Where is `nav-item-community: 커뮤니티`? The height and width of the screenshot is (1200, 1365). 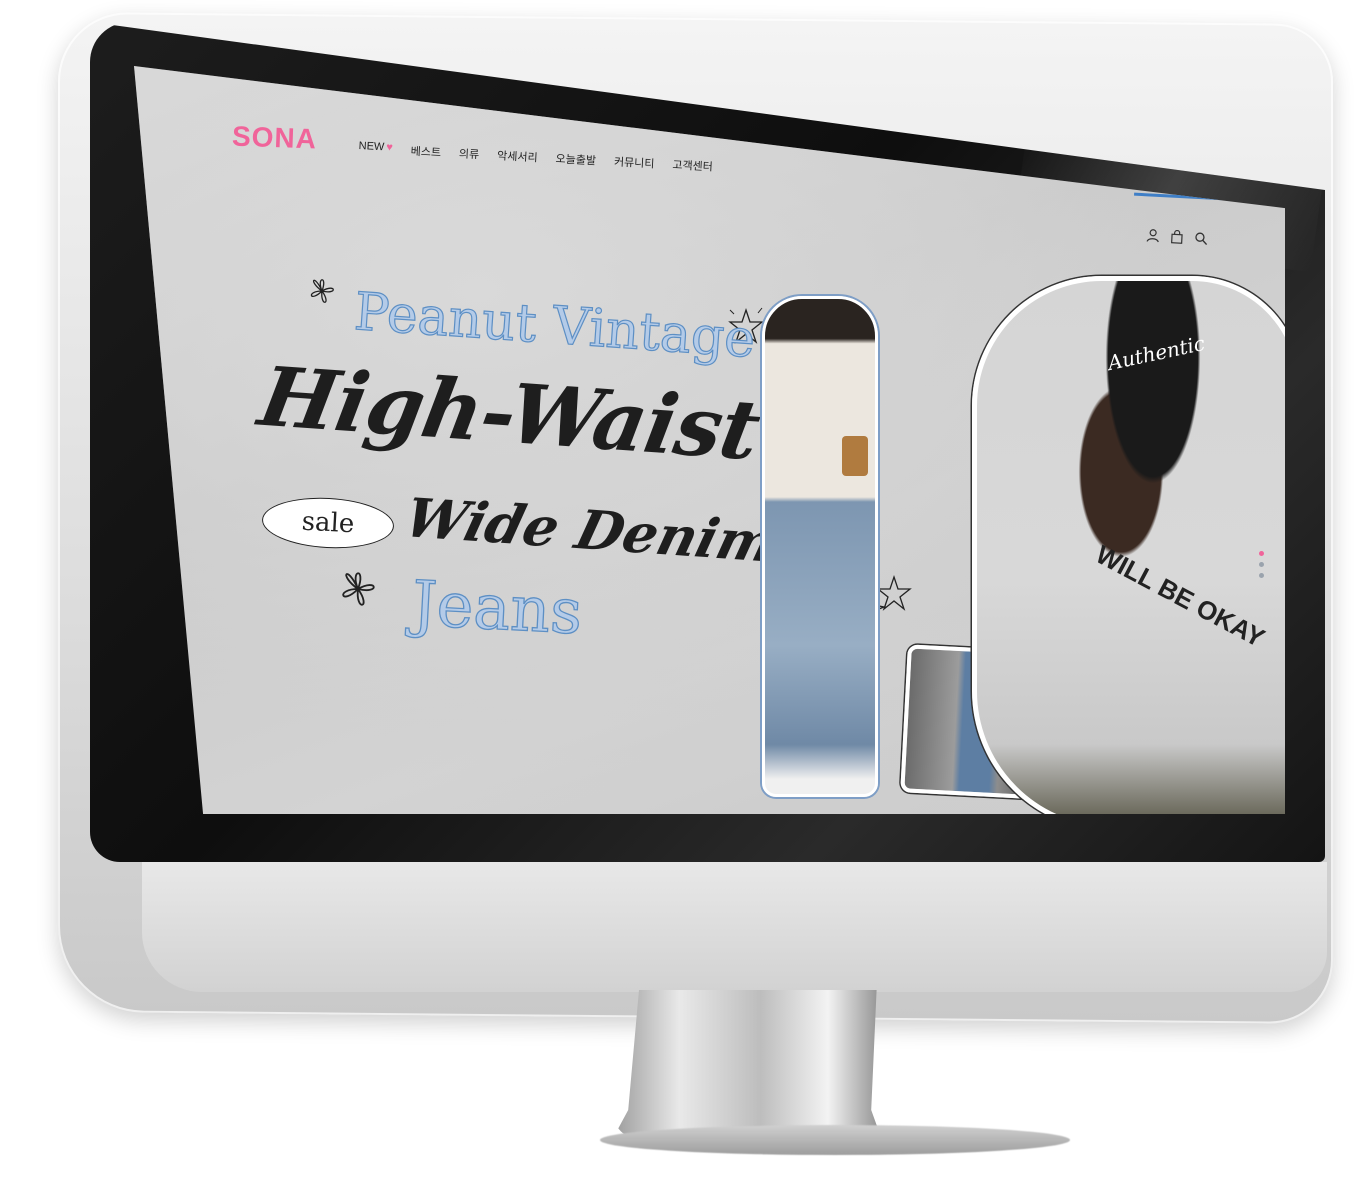 nav-item-community: 커뮤니티 is located at coordinates (634, 162).